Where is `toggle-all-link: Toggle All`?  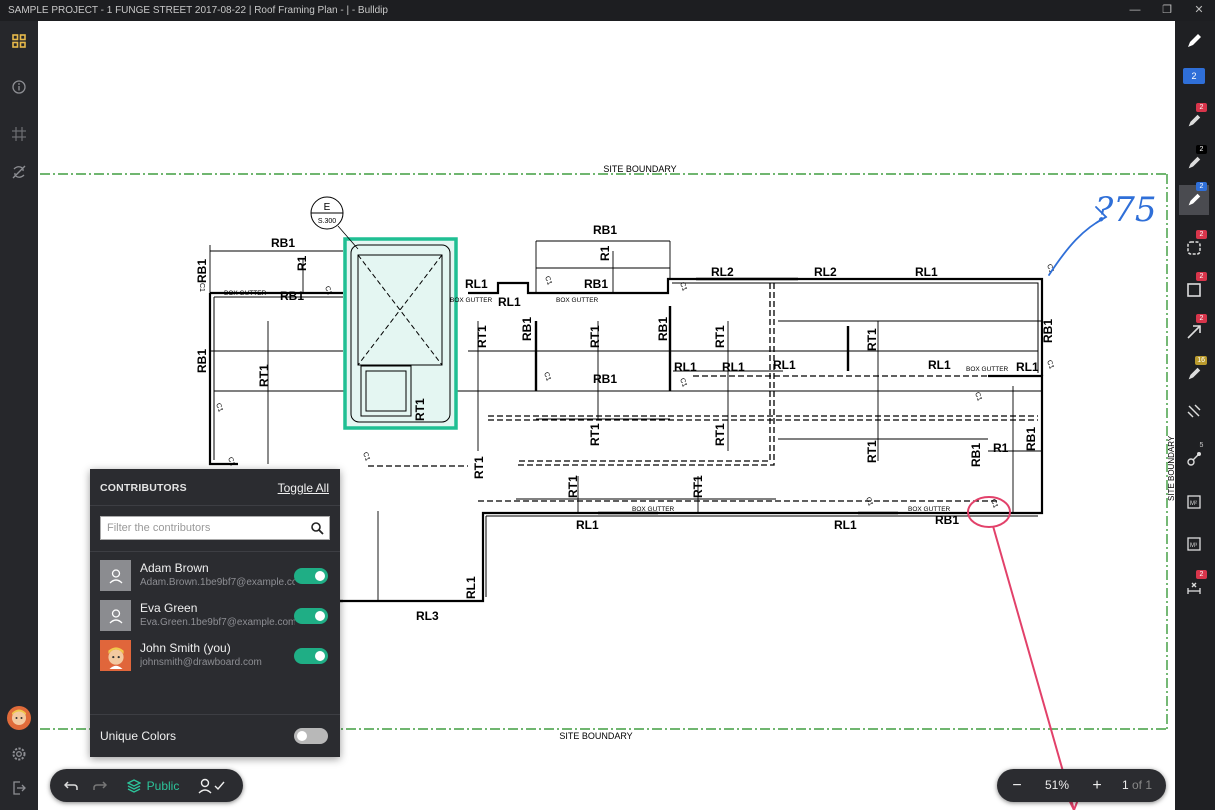
toggle-all-link: Toggle All is located at coordinates (303, 488).